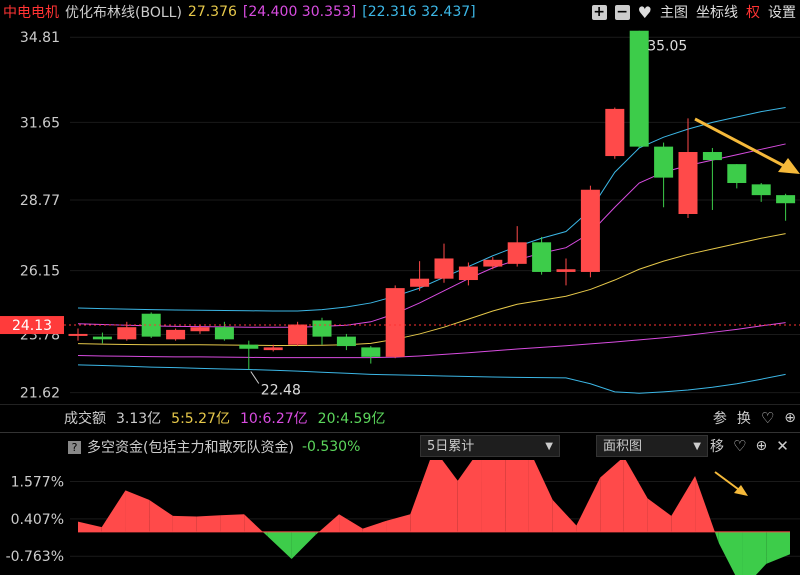 The height and width of the screenshot is (575, 800). Describe the element at coordinates (490, 446) in the screenshot. I see `period-select: 5日累计 ▼` at that location.